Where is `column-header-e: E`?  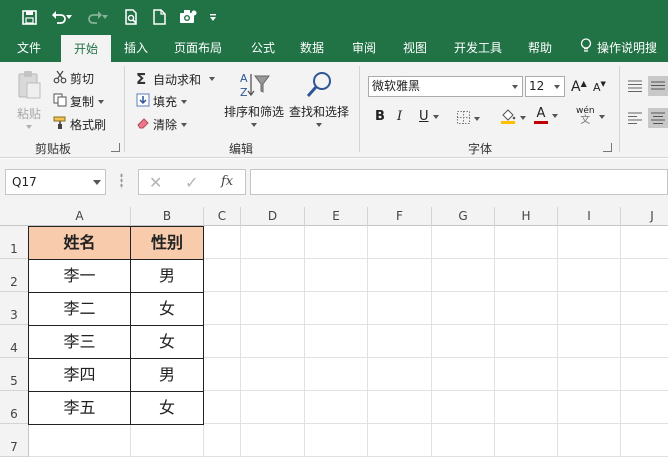 column-header-e: E is located at coordinates (336, 216).